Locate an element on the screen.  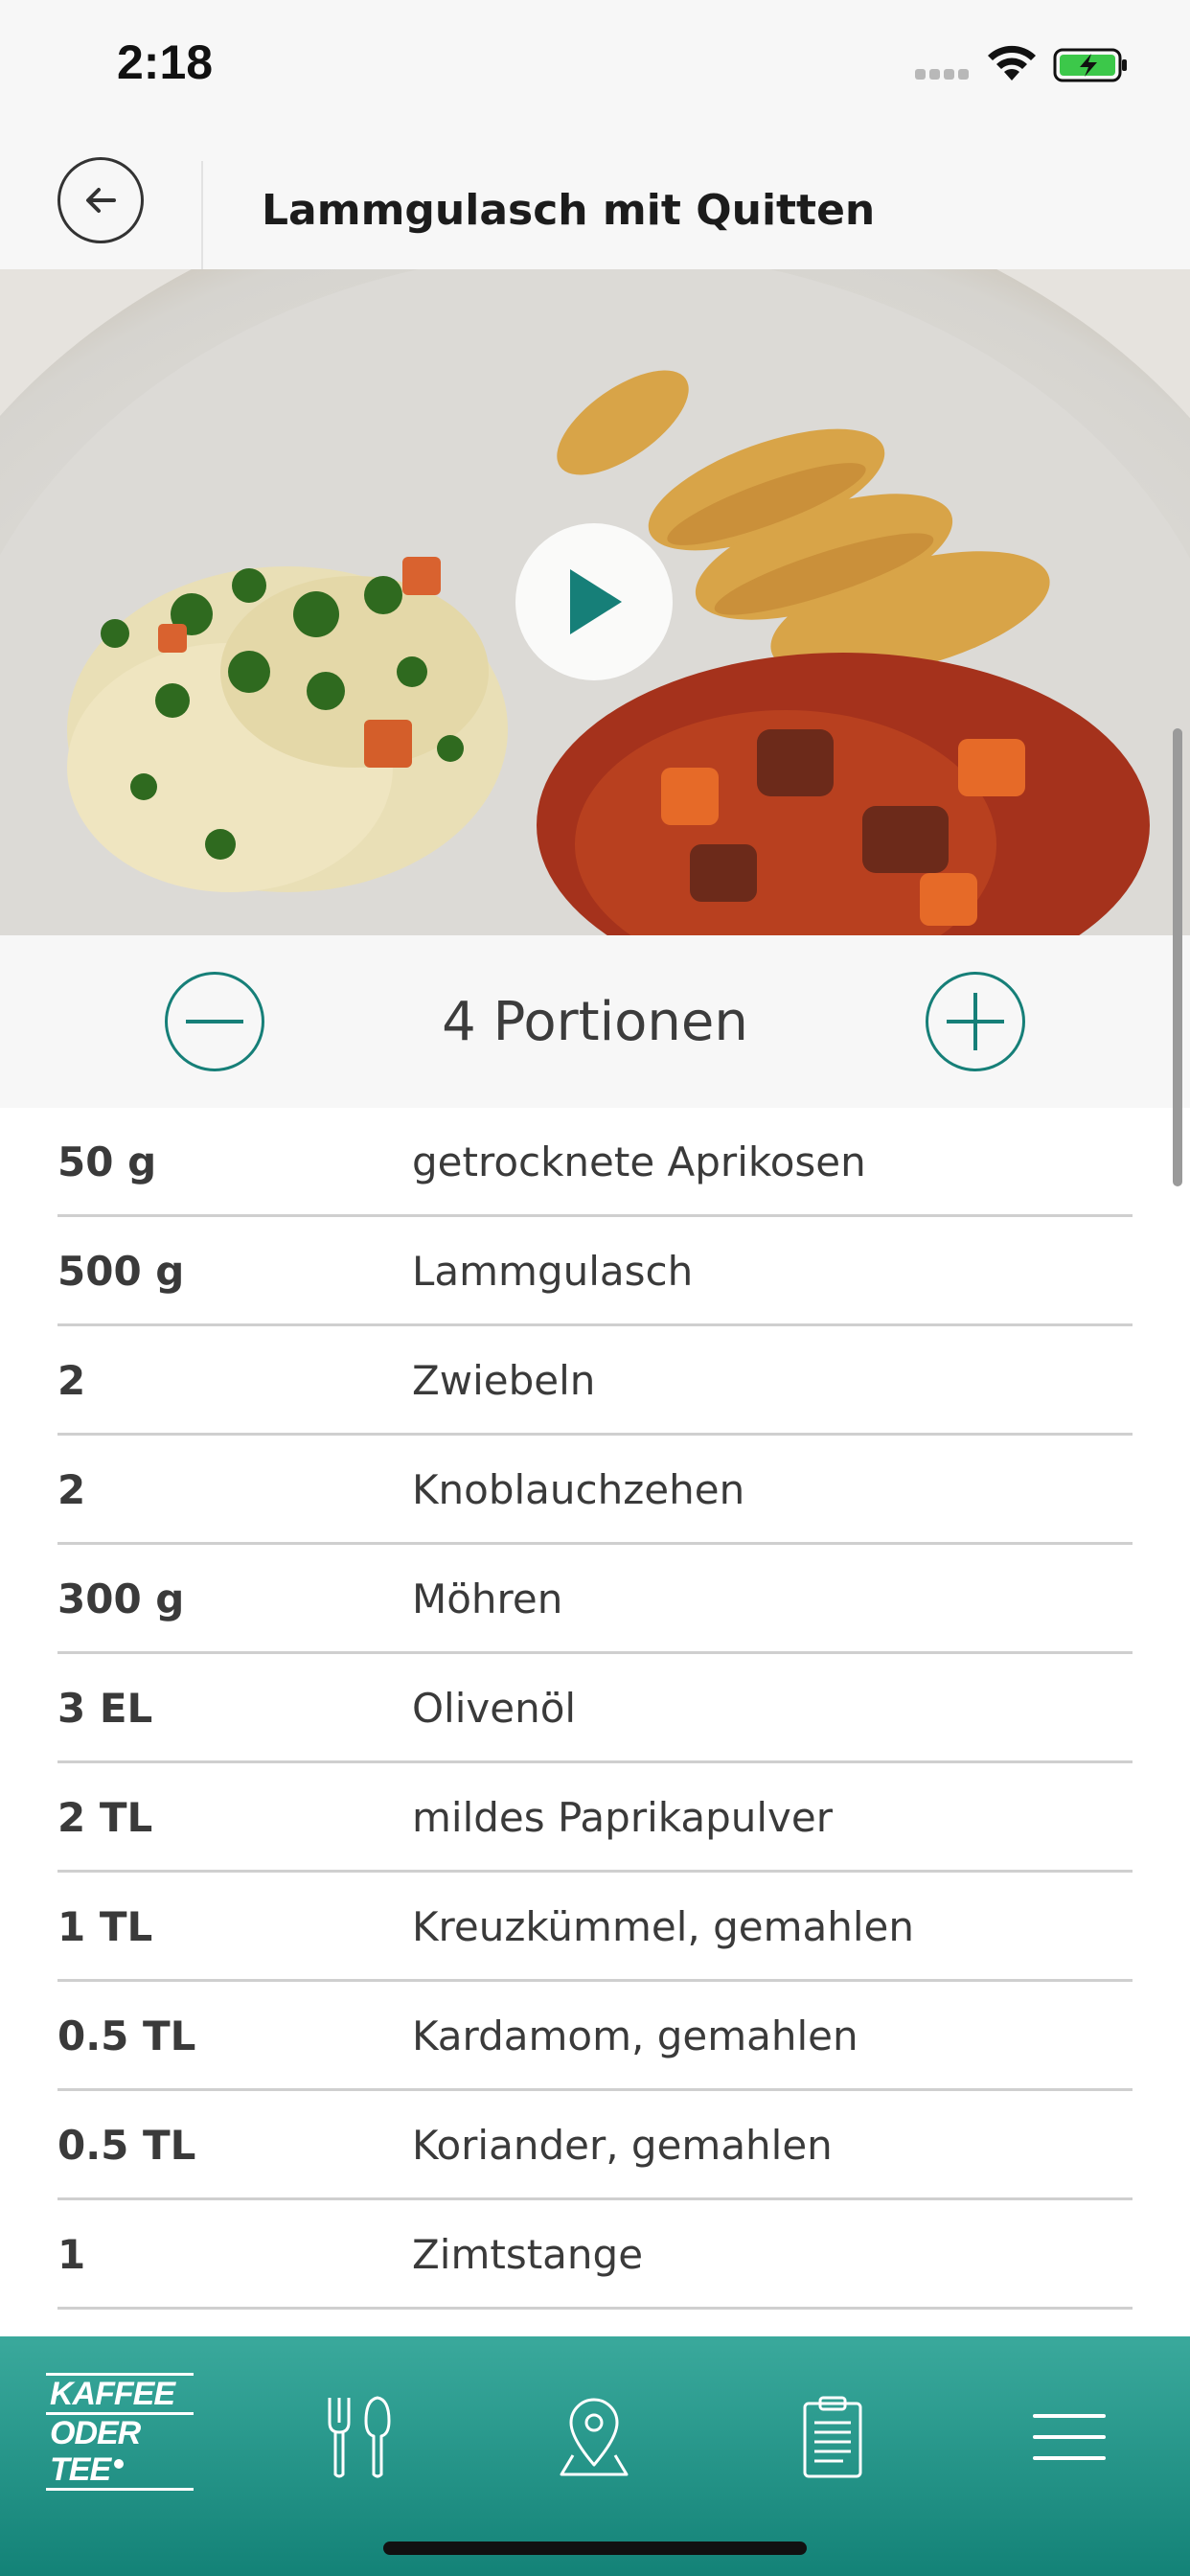
cutlery-icon is located at coordinates (359, 2437).